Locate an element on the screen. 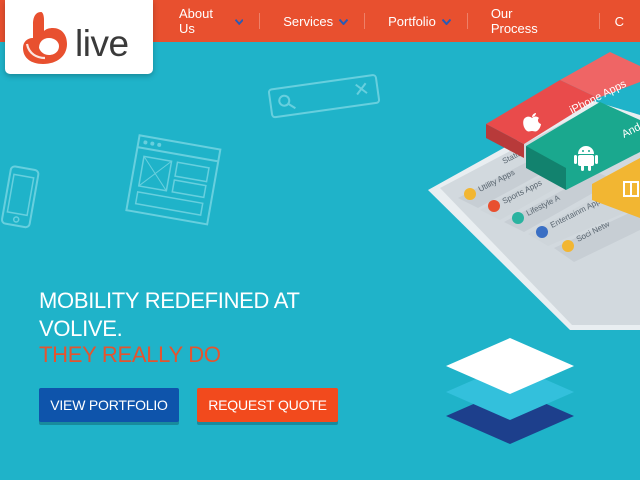 This screenshot has height=480, width=640. logo: live is located at coordinates (79, 37).